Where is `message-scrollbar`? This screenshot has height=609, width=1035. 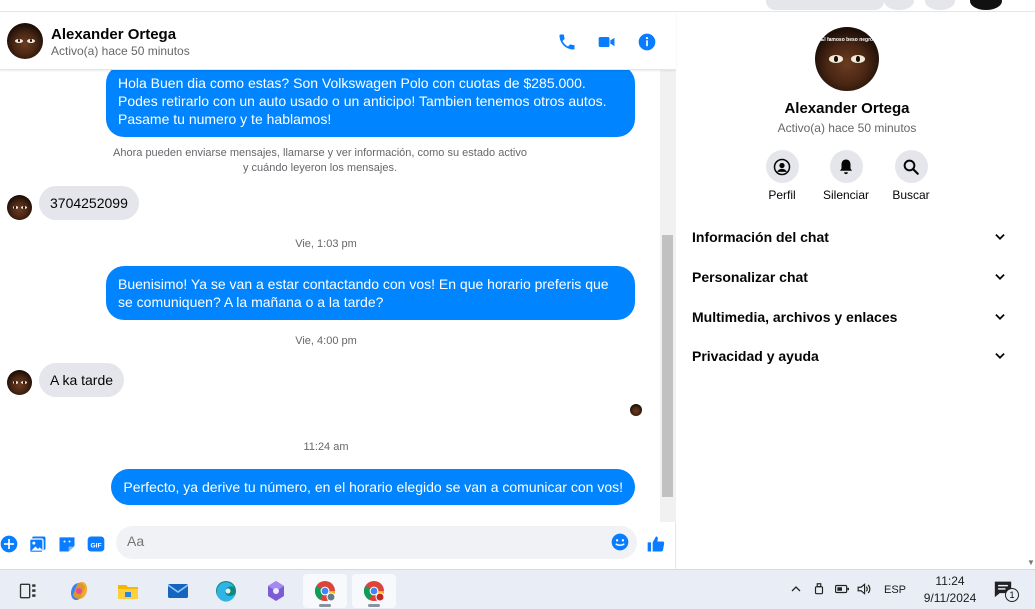 message-scrollbar is located at coordinates (668, 296).